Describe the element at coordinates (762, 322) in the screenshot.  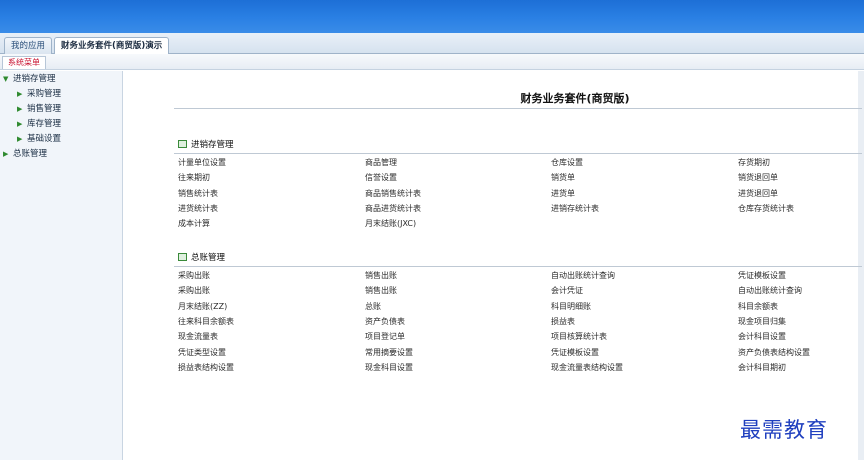
I see `menu-link: 现金项目归集` at that location.